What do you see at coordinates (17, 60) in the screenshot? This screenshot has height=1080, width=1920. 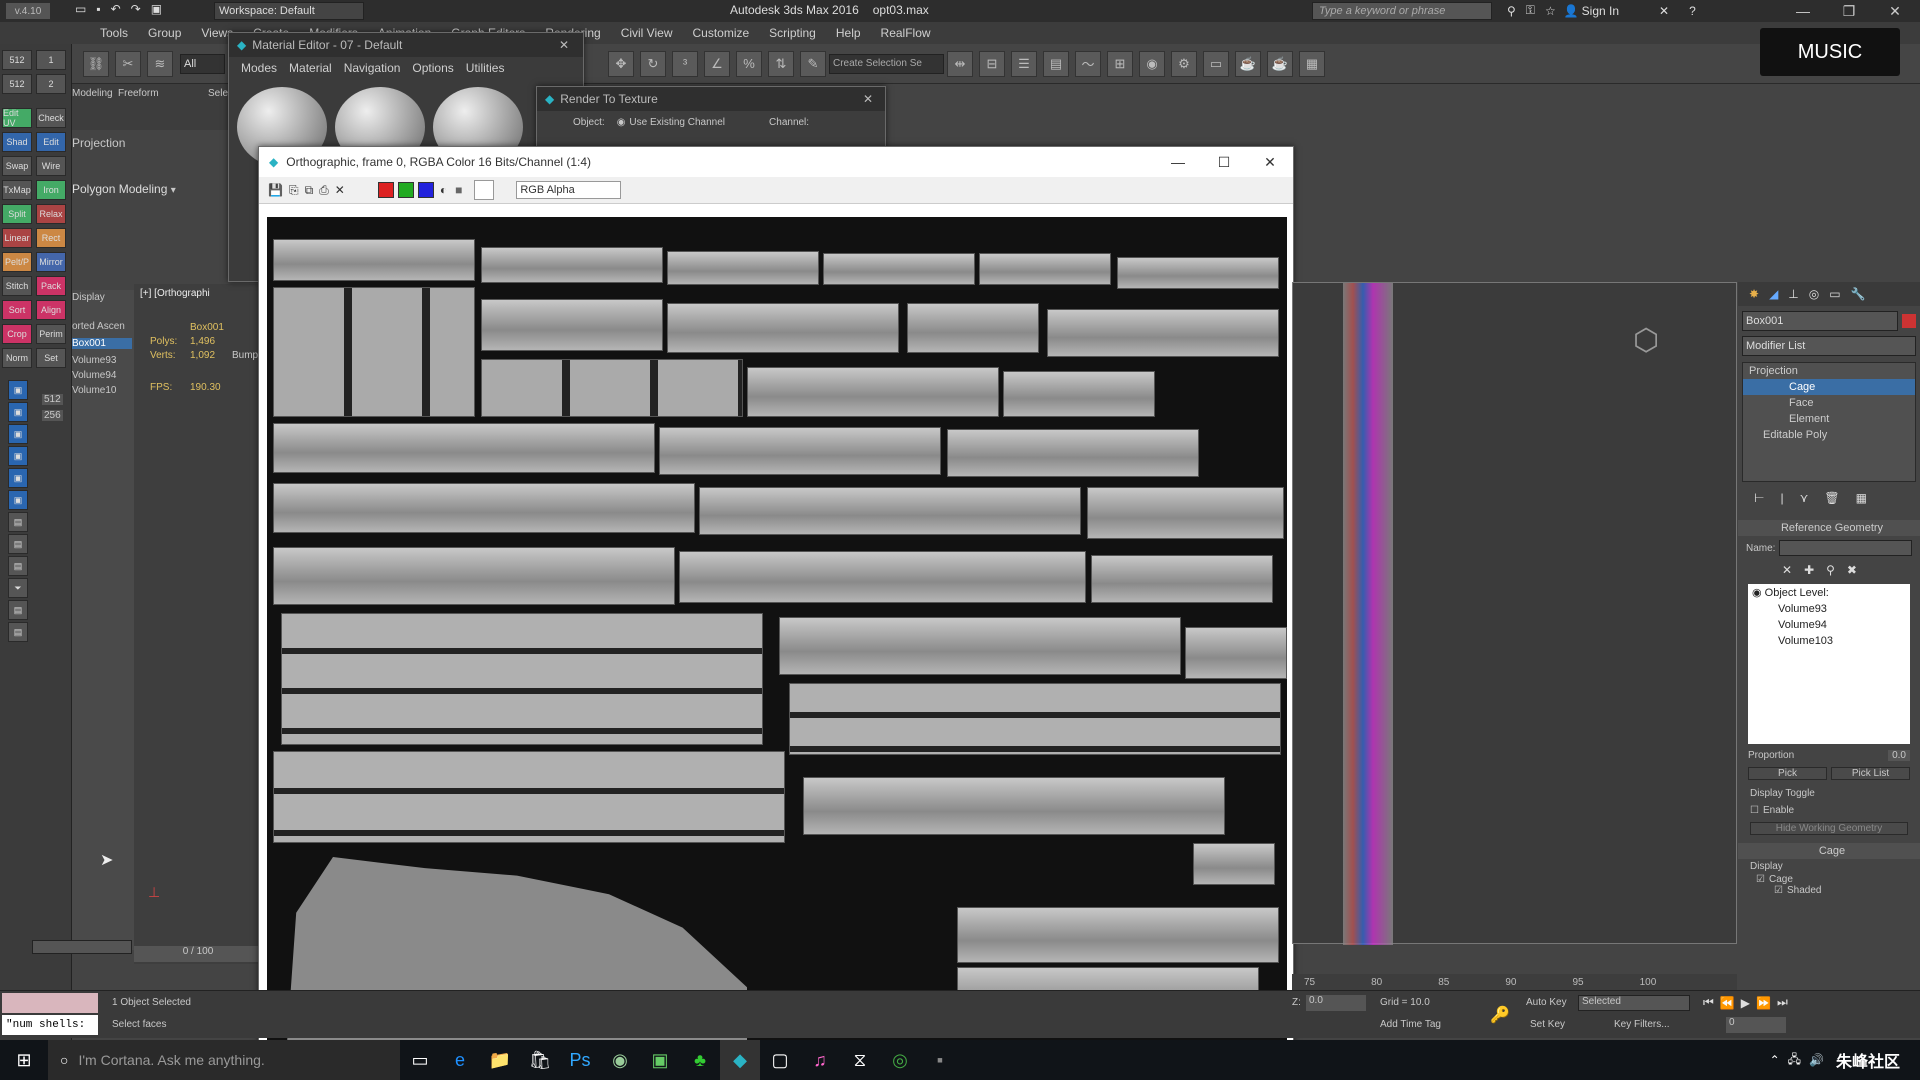 I see `texsize-512-a: 512` at bounding box center [17, 60].